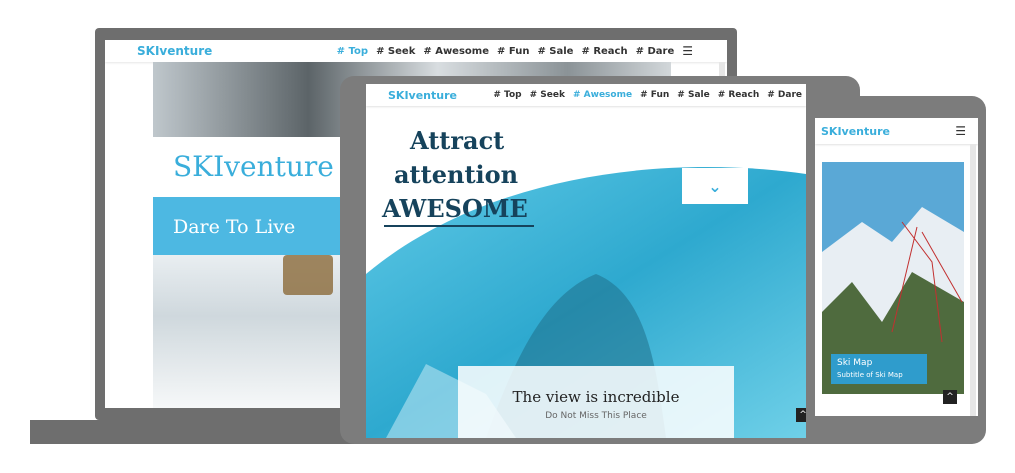 The height and width of the screenshot is (473, 1015). I want to click on phone-map-subtitle: Subtitle of Ski Map, so click(870, 375).